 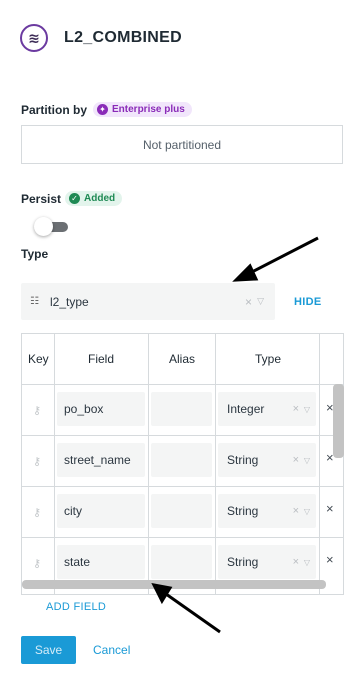 I want to click on arrow-to-type-select, so click(x=283, y=256).